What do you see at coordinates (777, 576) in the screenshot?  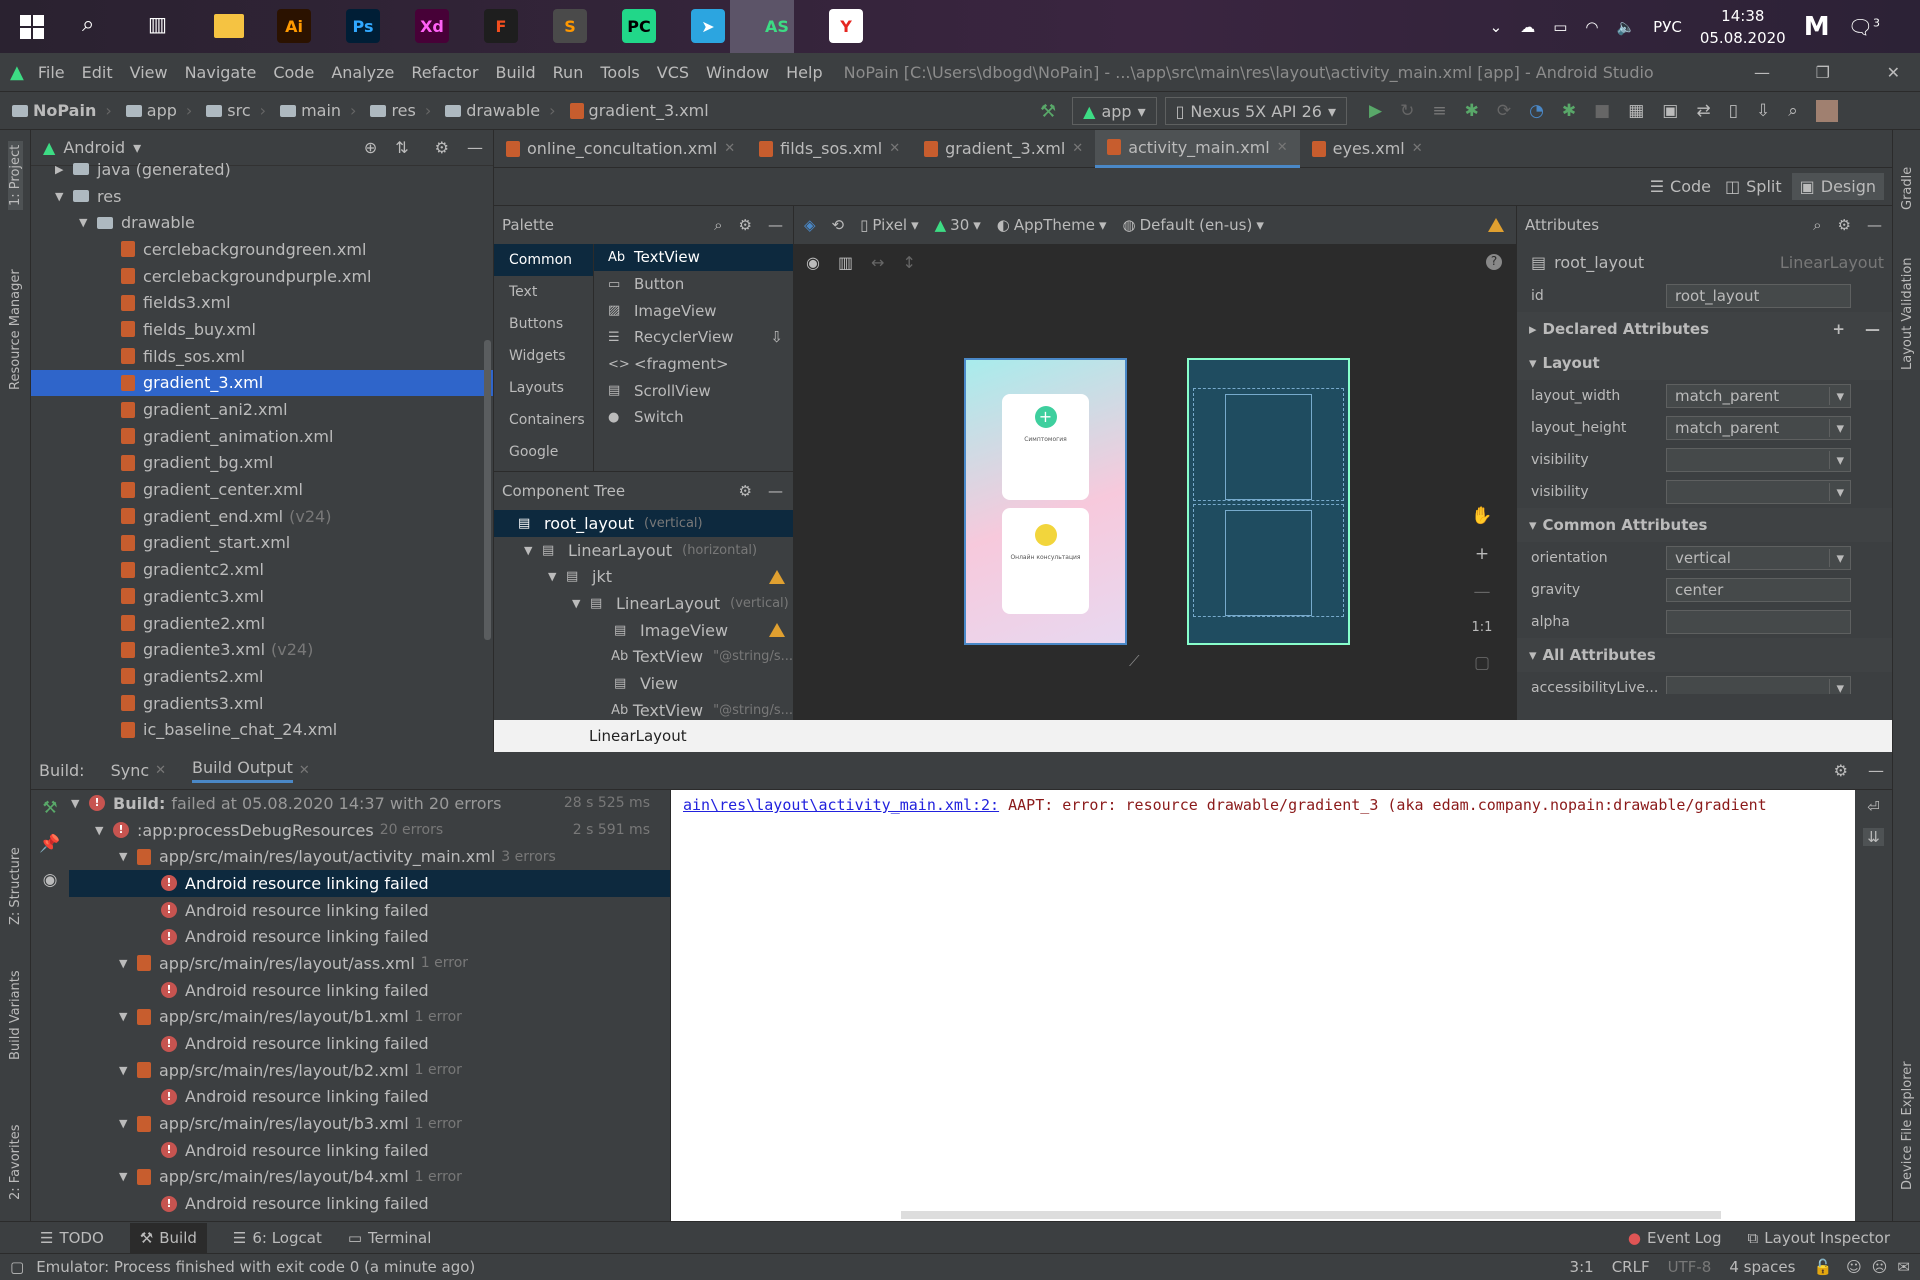 I see `warning-icon` at bounding box center [777, 576].